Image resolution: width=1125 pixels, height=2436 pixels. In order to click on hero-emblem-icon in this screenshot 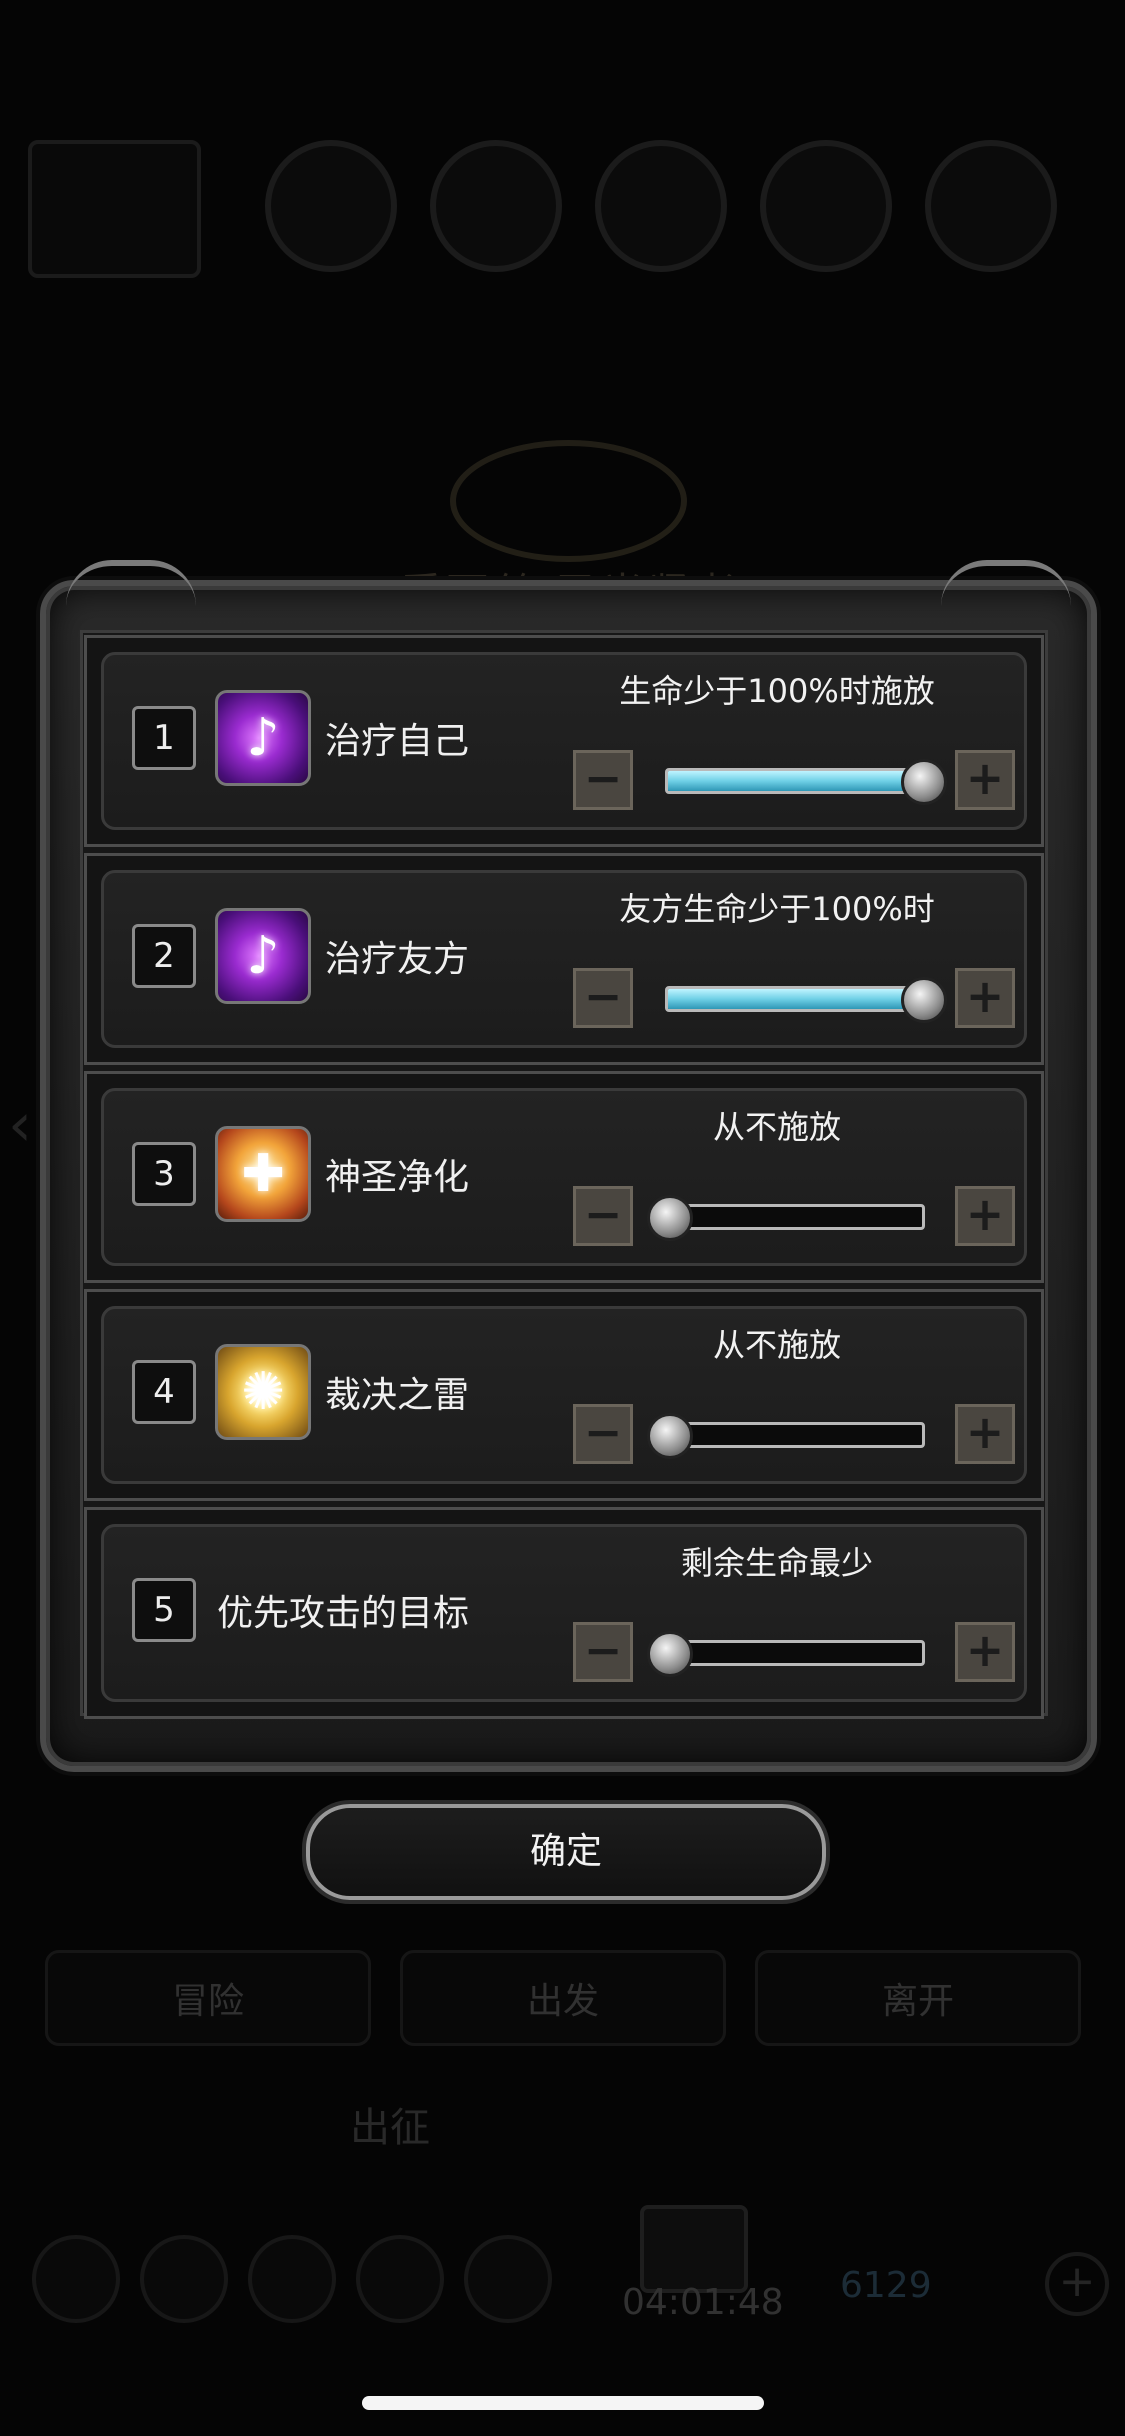, I will do `click(568, 501)`.